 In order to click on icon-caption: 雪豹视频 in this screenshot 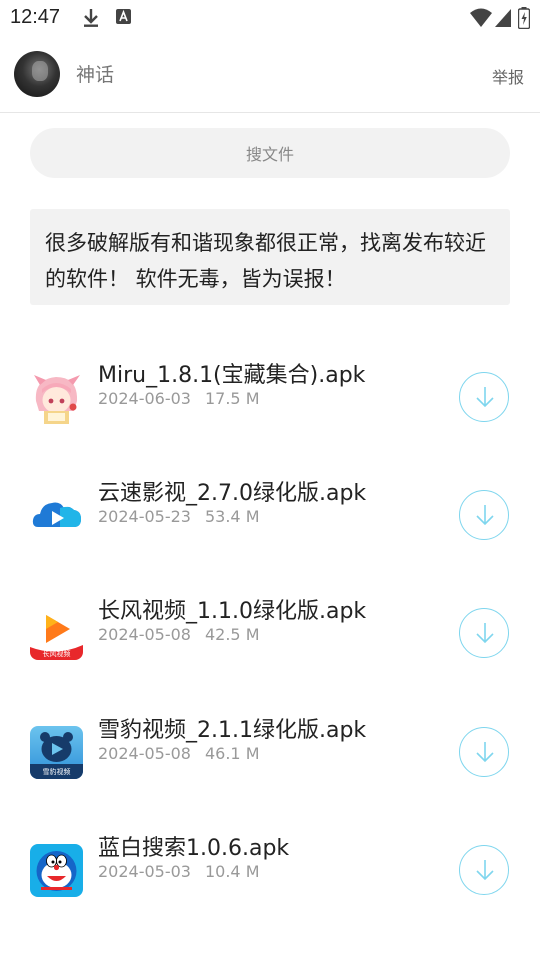, I will do `click(56, 772)`.